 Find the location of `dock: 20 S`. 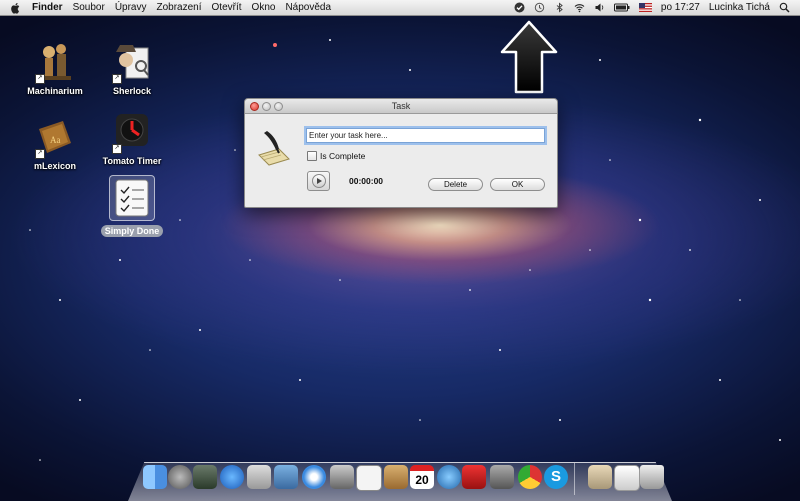

dock: 20 S is located at coordinates (405, 479).